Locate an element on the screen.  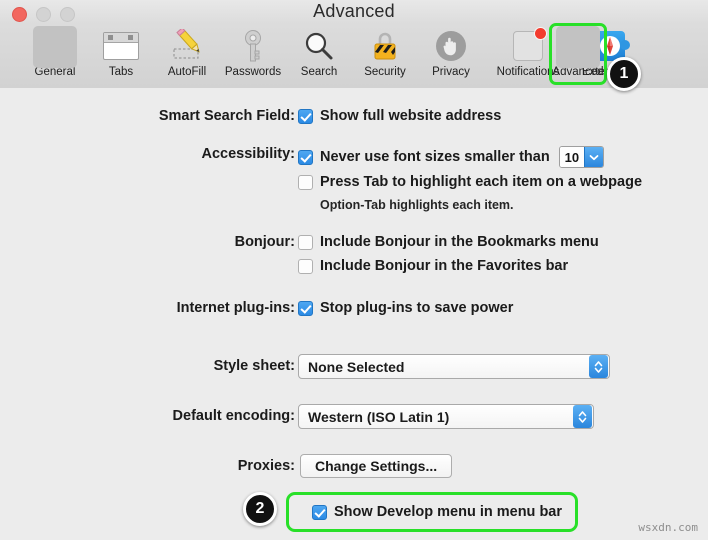
style-sheet-value: None Selected is located at coordinates (356, 366).